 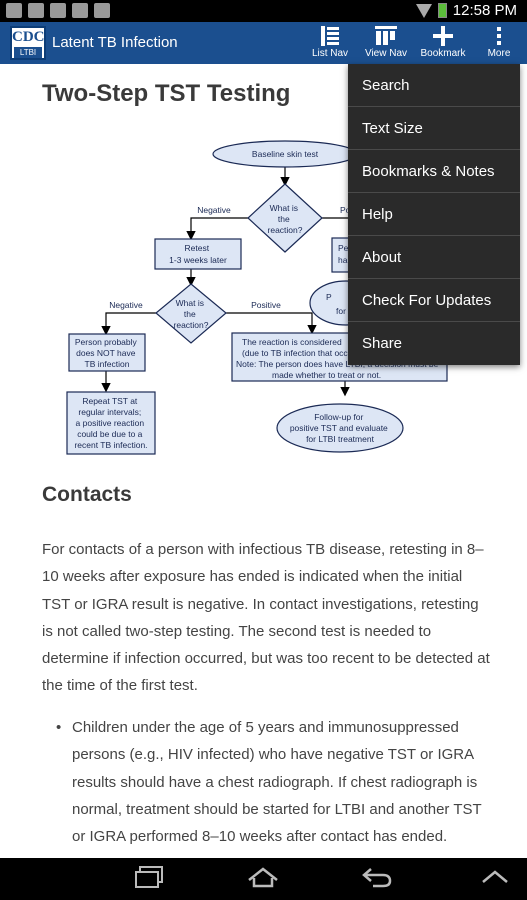 I want to click on more-button: More, so click(x=499, y=42).